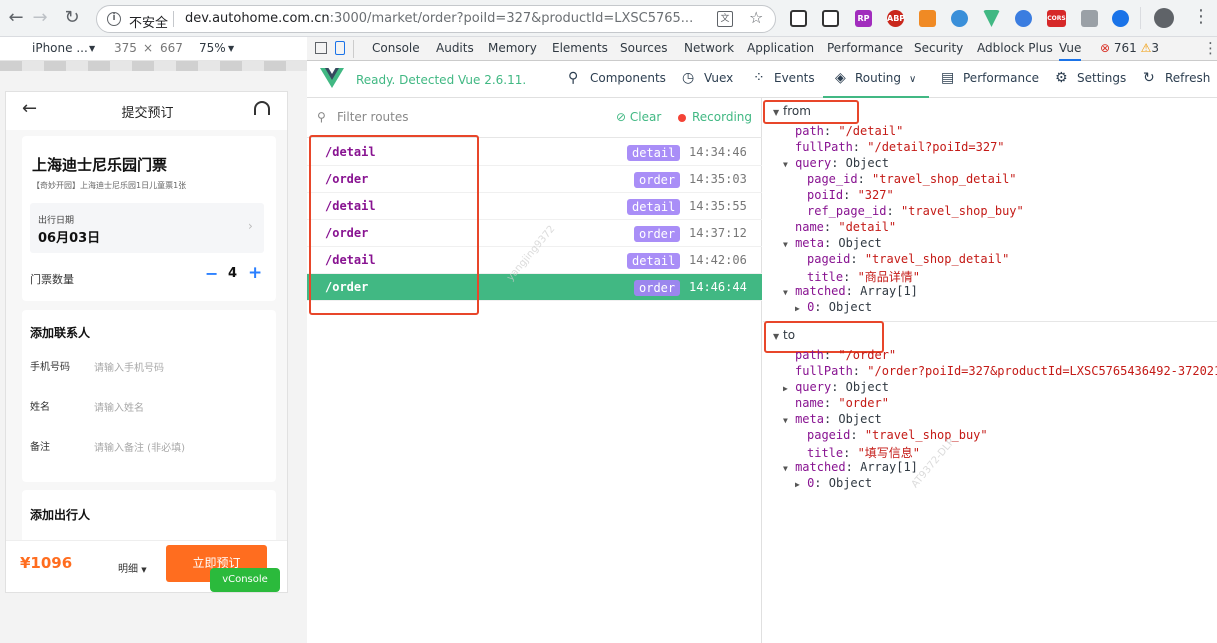  Describe the element at coordinates (512, 48) in the screenshot. I see `tab-memory: Memory` at that location.